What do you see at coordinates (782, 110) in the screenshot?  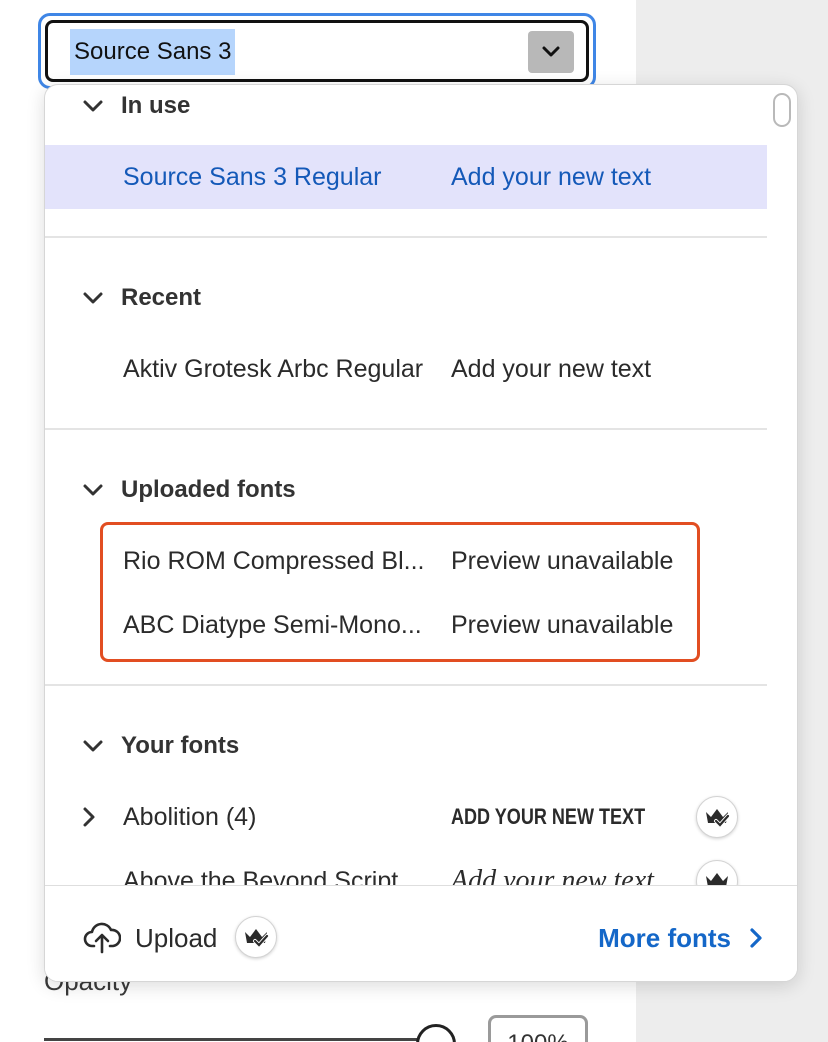 I see `scrollbar-thumb` at bounding box center [782, 110].